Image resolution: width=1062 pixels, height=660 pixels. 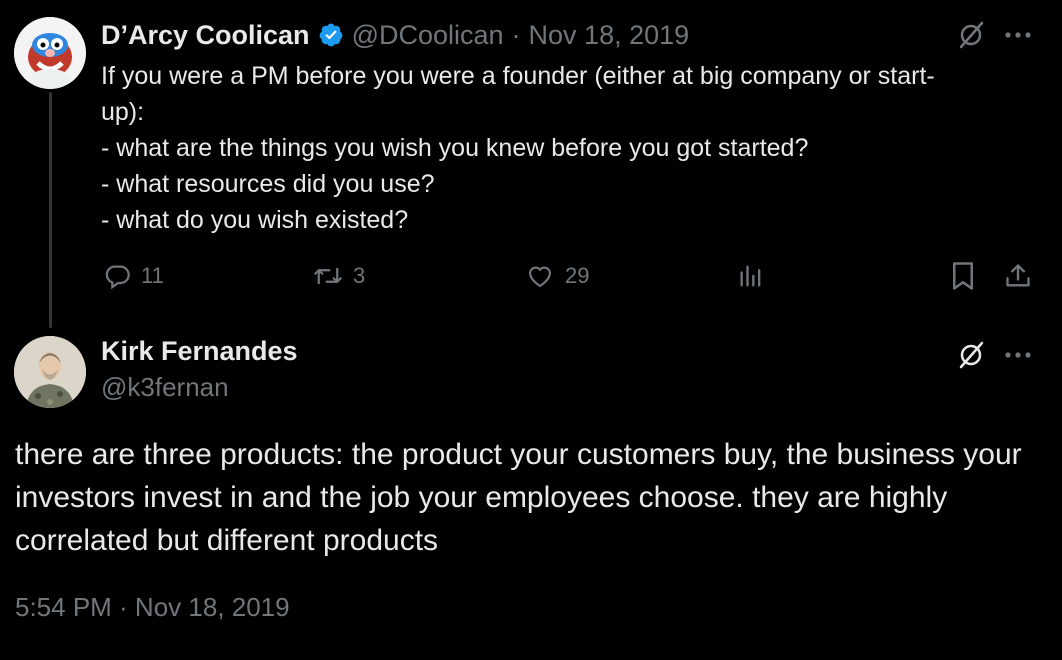 What do you see at coordinates (152, 275) in the screenshot?
I see `reply-count: 11` at bounding box center [152, 275].